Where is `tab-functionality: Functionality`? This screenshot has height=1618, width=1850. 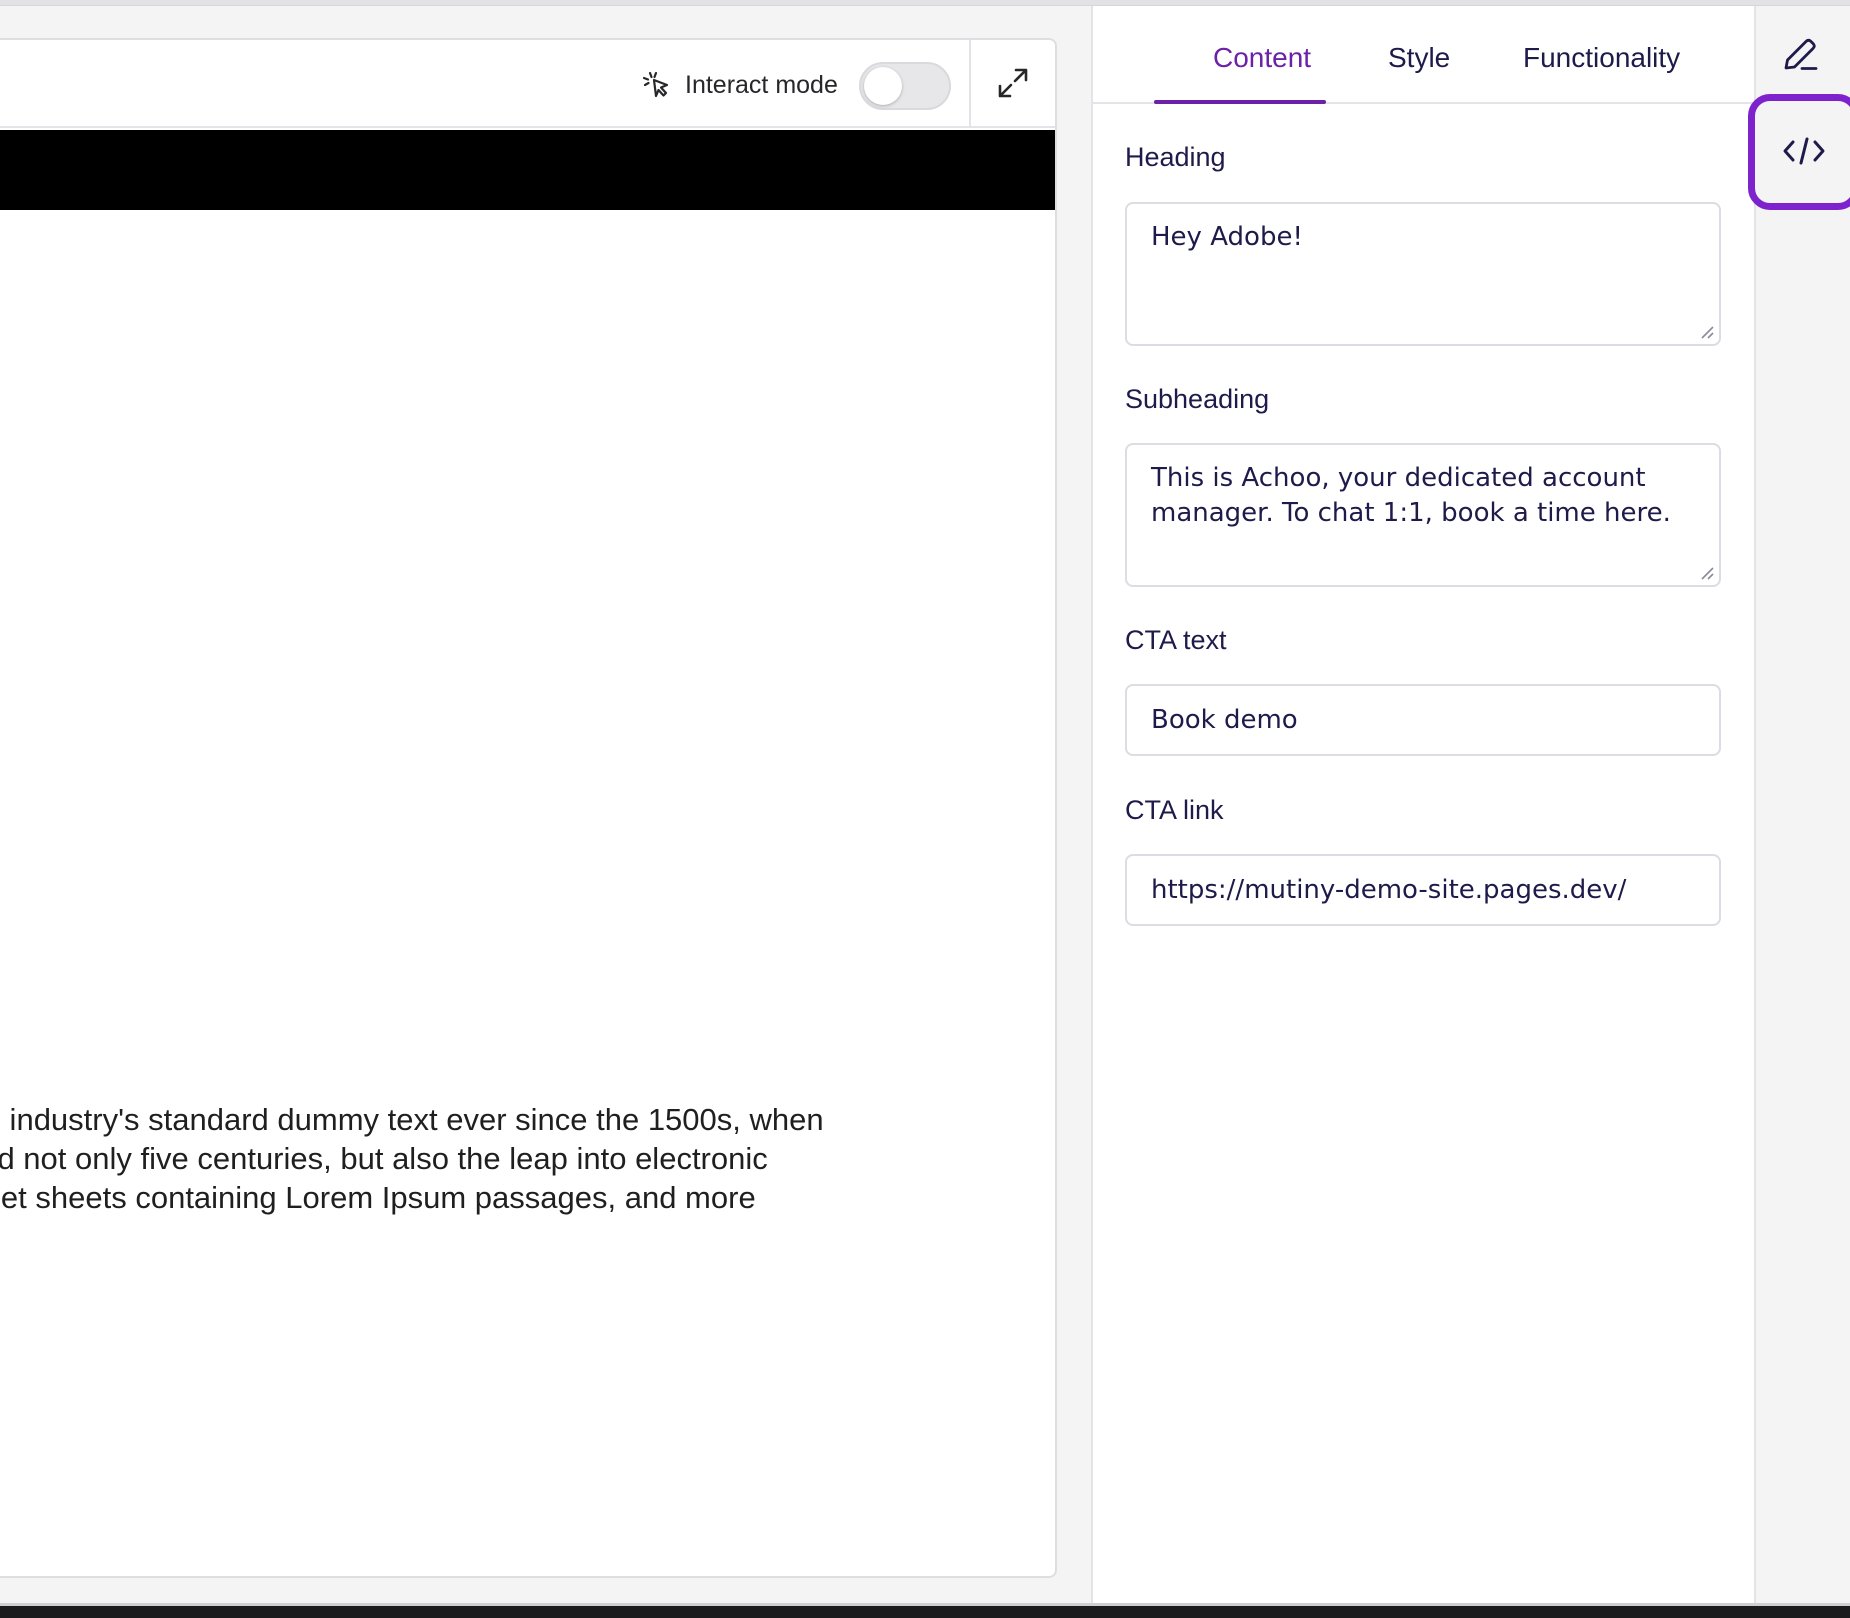
tab-functionality: Functionality is located at coordinates (1601, 58).